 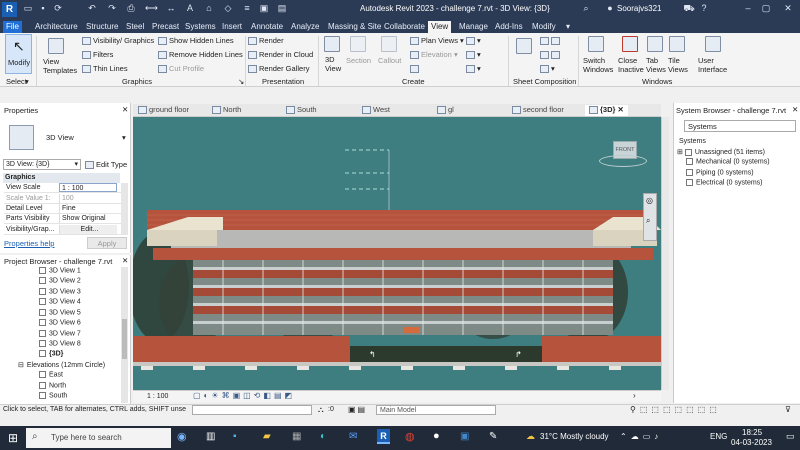 What do you see at coordinates (124, 335) in the screenshot?
I see `browser-scrollbar` at bounding box center [124, 335].